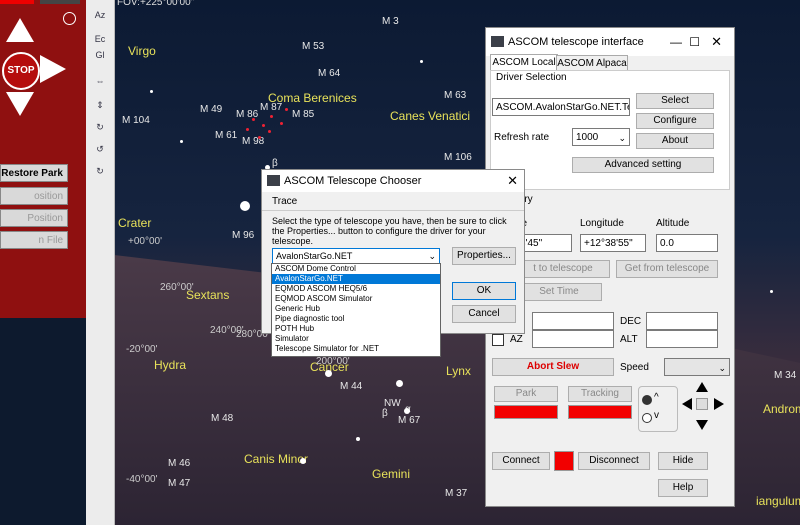 The height and width of the screenshot is (525, 800). I want to click on park-status-indicator, so click(526, 412).